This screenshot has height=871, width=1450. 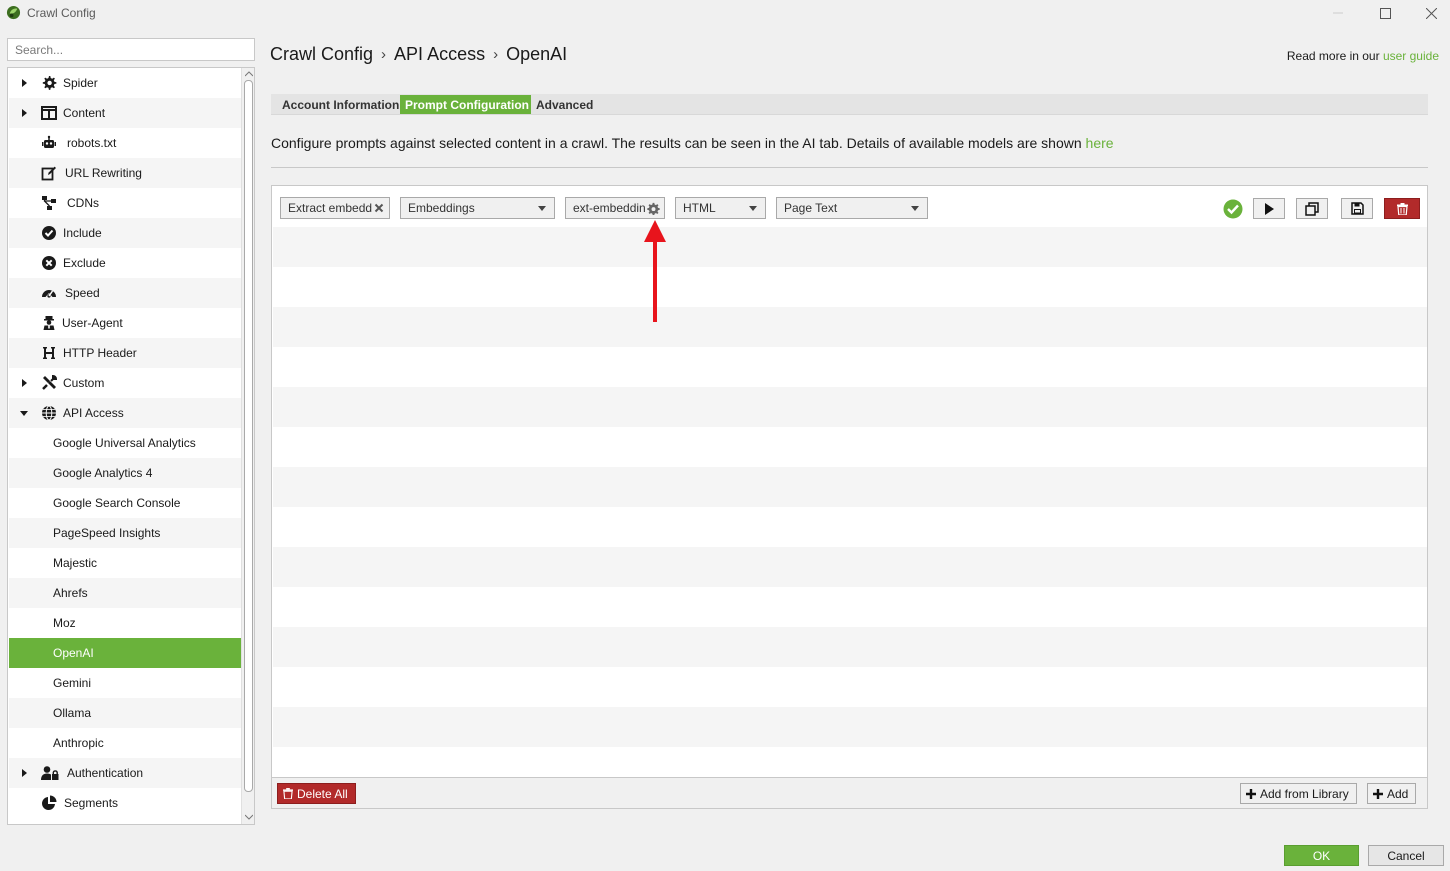 I want to click on duplicate-button, so click(x=1312, y=208).